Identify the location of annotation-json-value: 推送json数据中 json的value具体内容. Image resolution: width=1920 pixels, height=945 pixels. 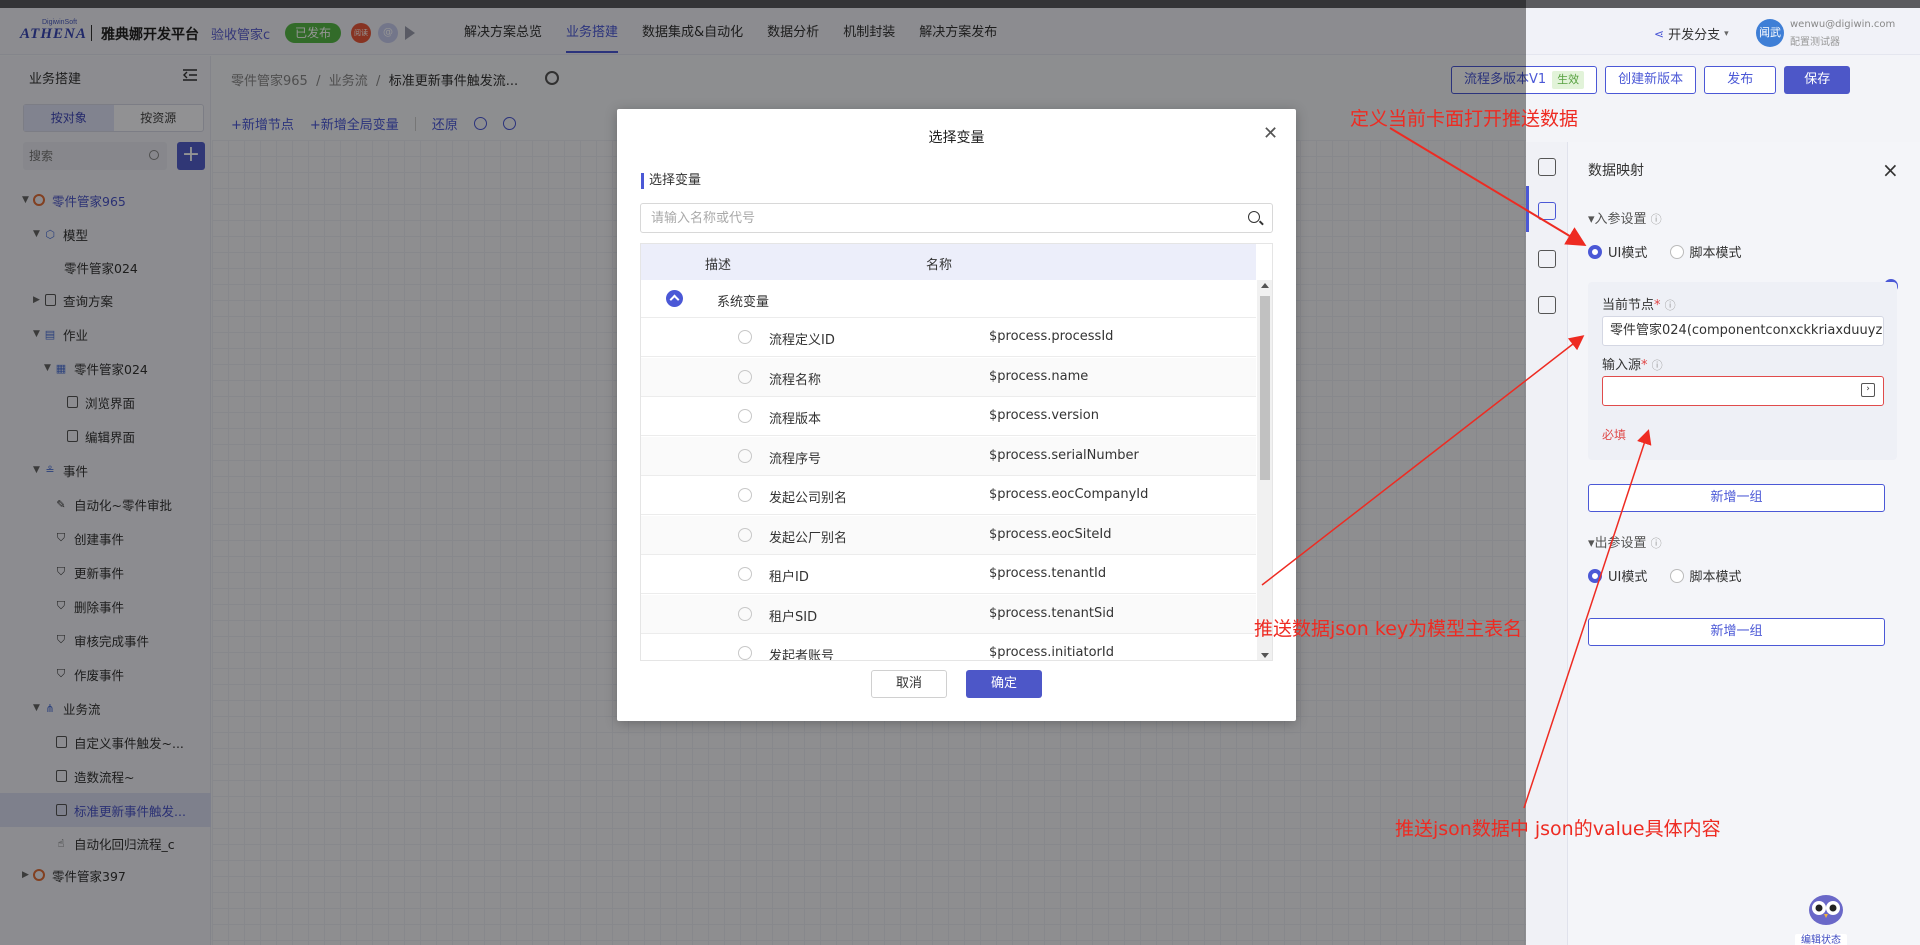
(1558, 829).